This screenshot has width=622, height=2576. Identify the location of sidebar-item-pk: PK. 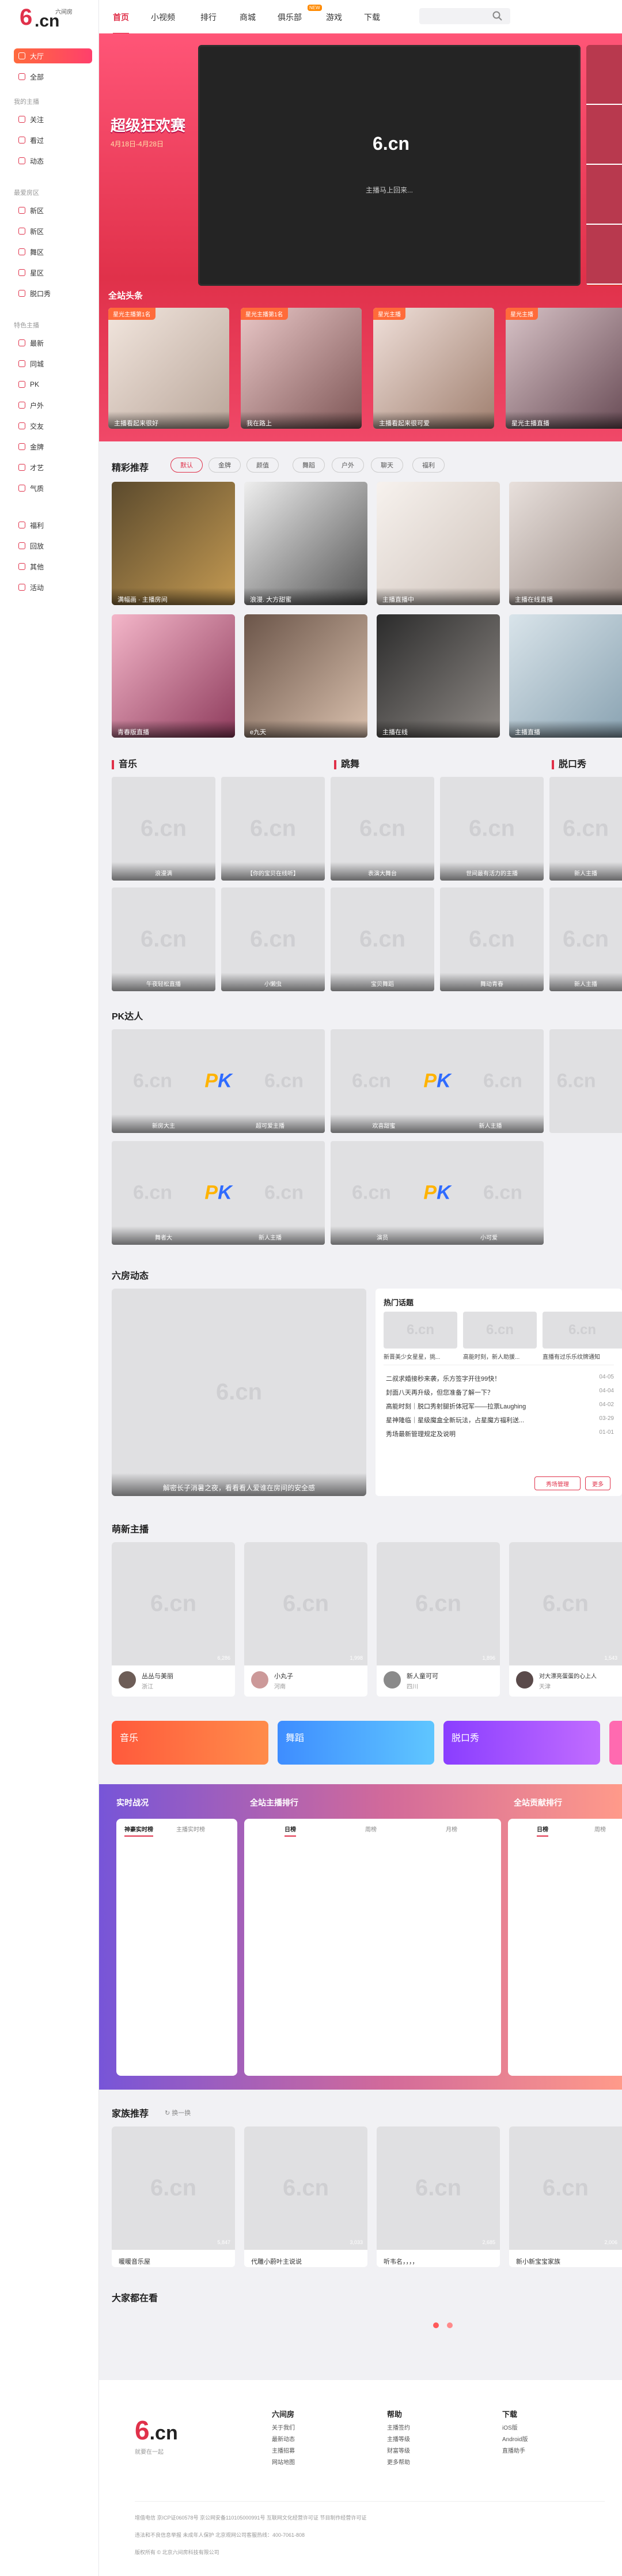
(53, 384).